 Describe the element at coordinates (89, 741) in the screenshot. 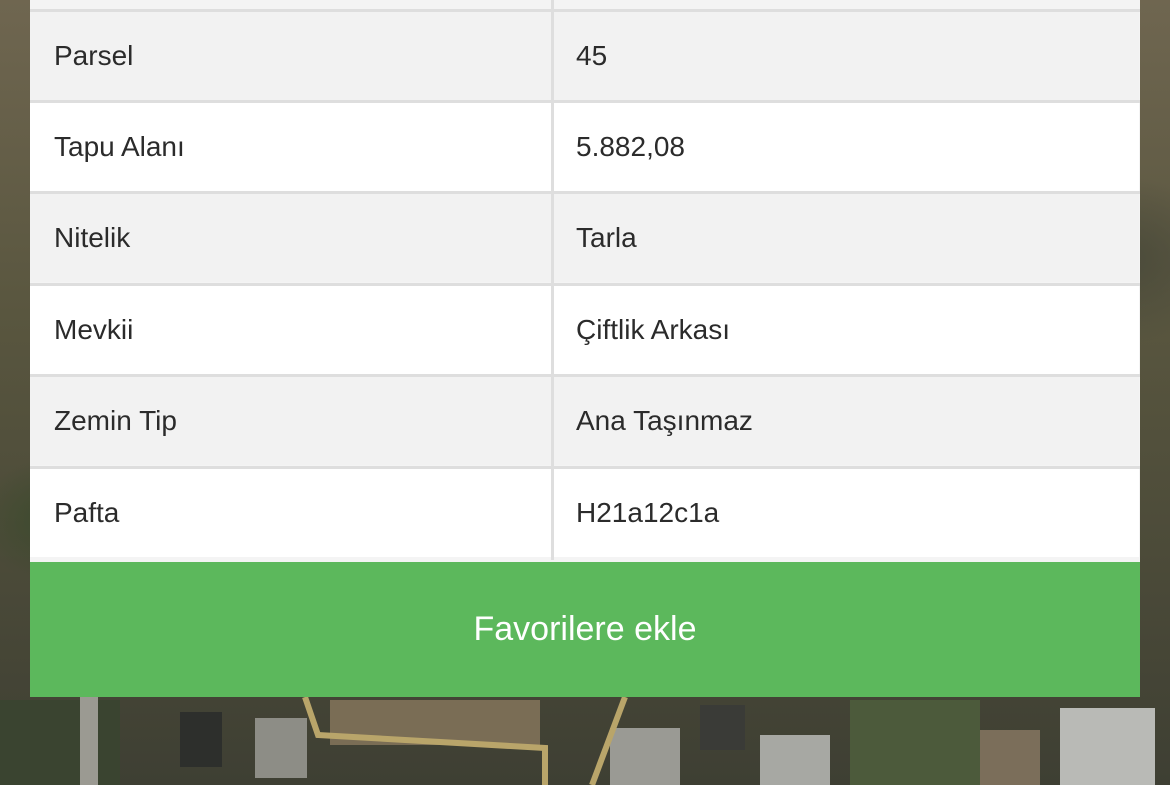

I see `road-shape` at that location.